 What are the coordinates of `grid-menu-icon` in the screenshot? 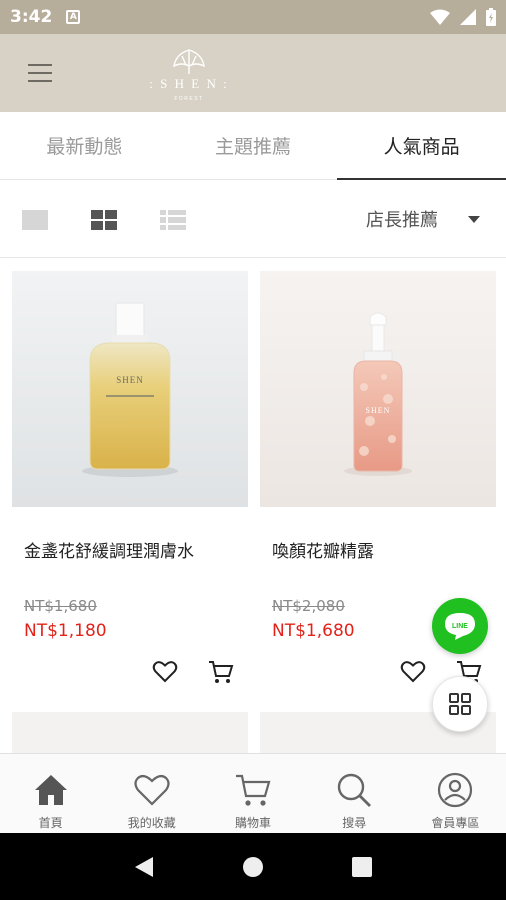 It's located at (460, 704).